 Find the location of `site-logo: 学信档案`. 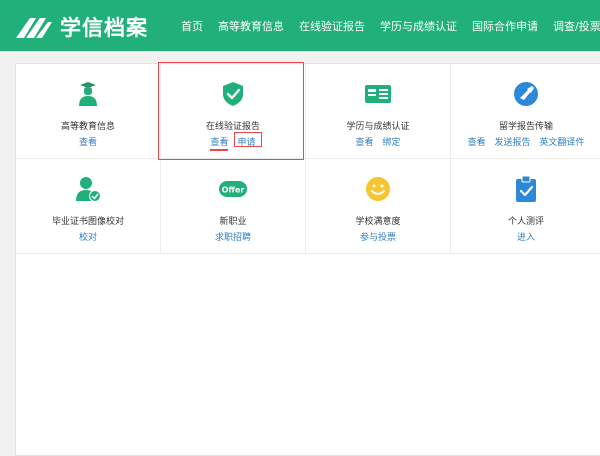

site-logo: 学信档案 is located at coordinates (81, 27).